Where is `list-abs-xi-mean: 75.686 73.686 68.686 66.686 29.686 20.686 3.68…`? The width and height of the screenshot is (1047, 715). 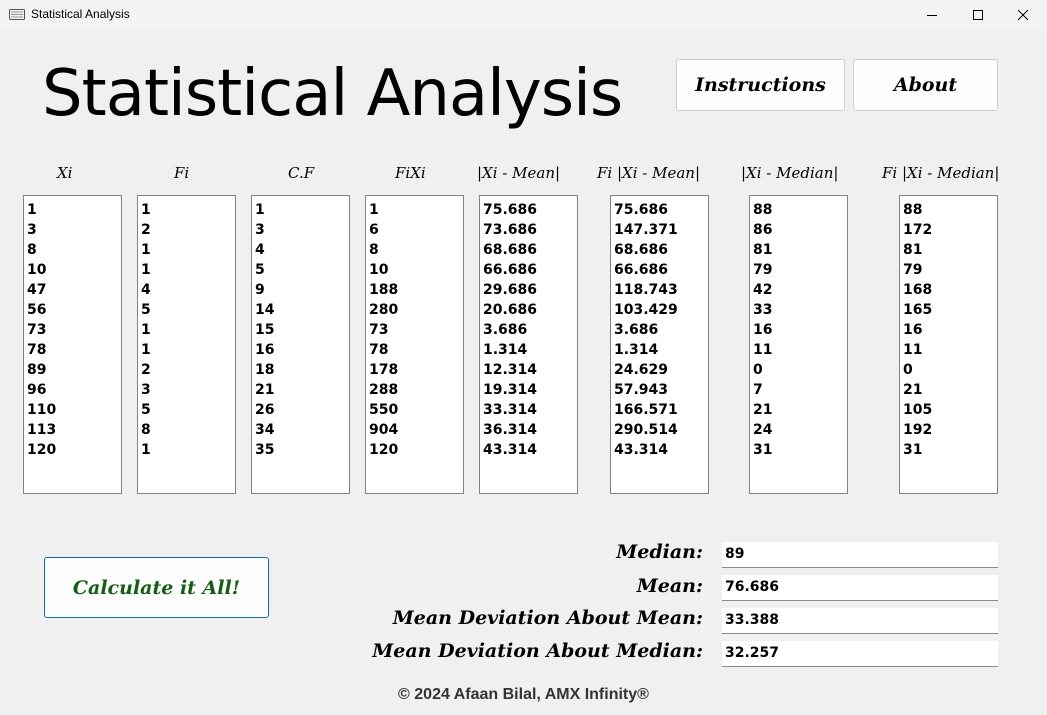
list-abs-xi-mean: 75.686 73.686 68.686 66.686 29.686 20.686 3.68… is located at coordinates (528, 344).